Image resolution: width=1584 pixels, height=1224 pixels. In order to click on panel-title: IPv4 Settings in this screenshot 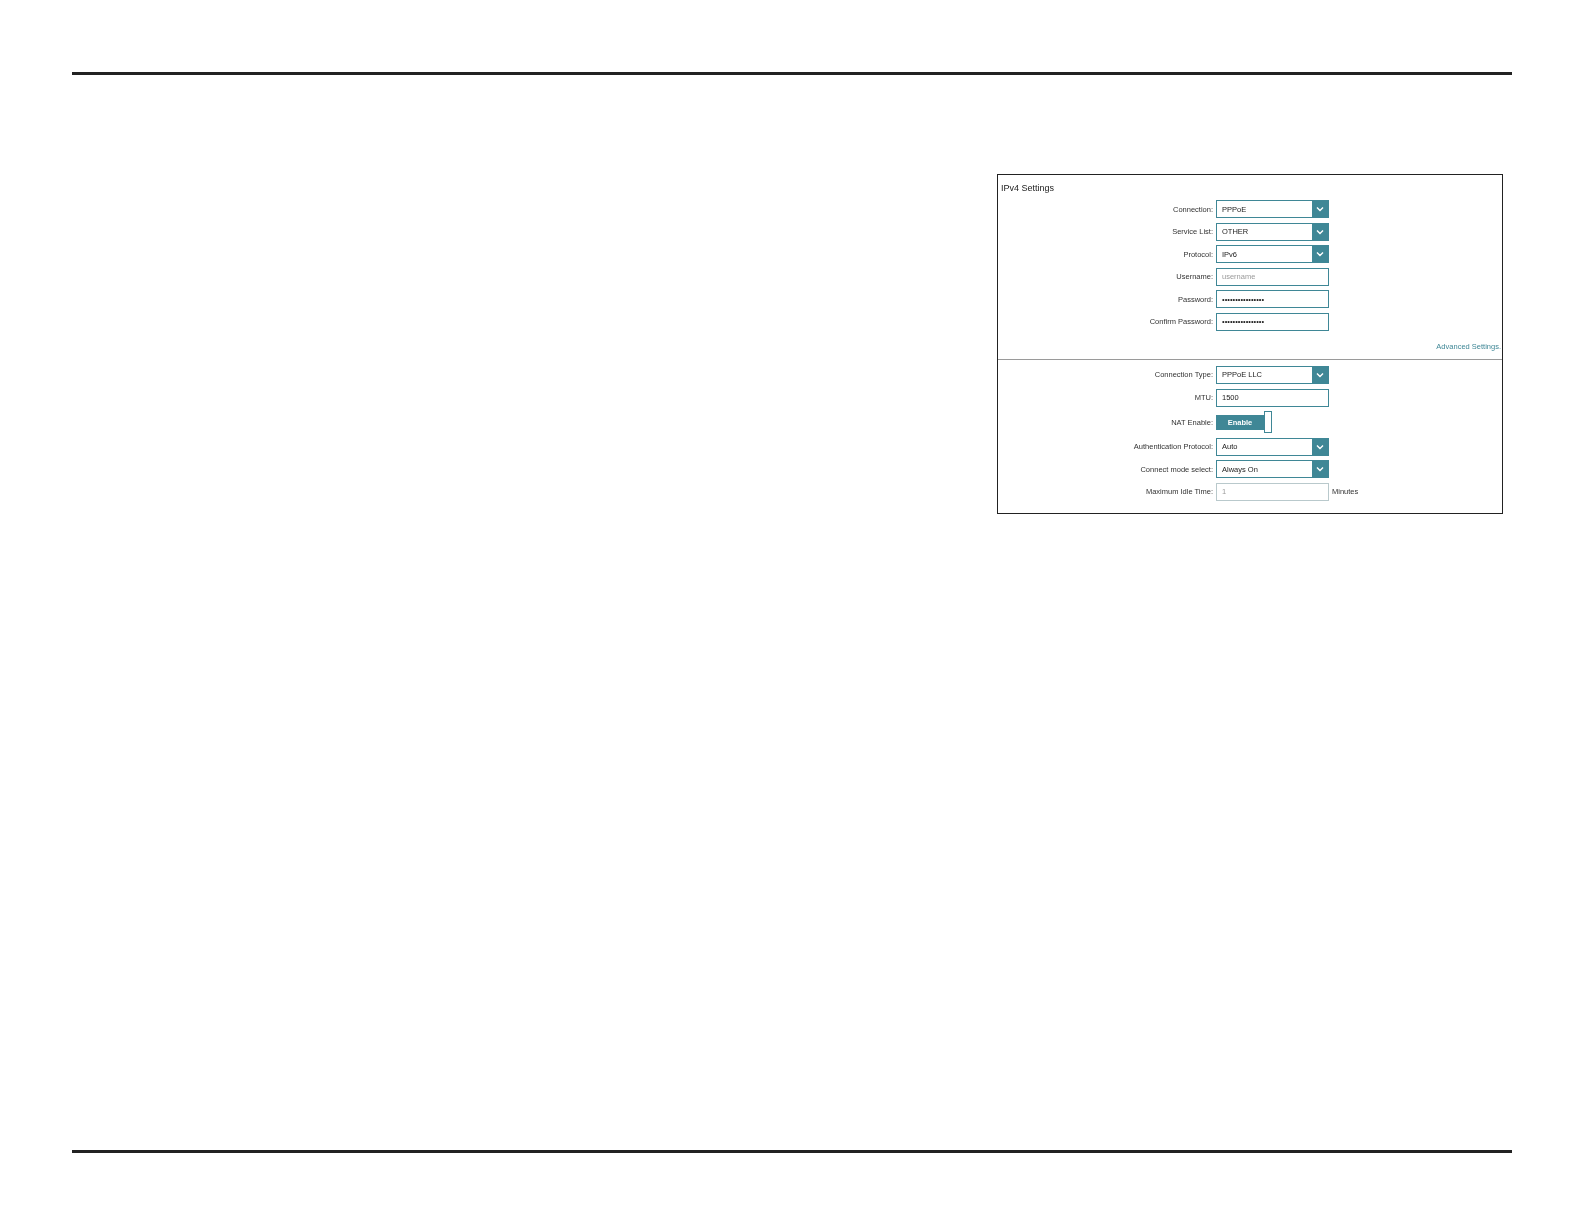, I will do `click(1028, 188)`.